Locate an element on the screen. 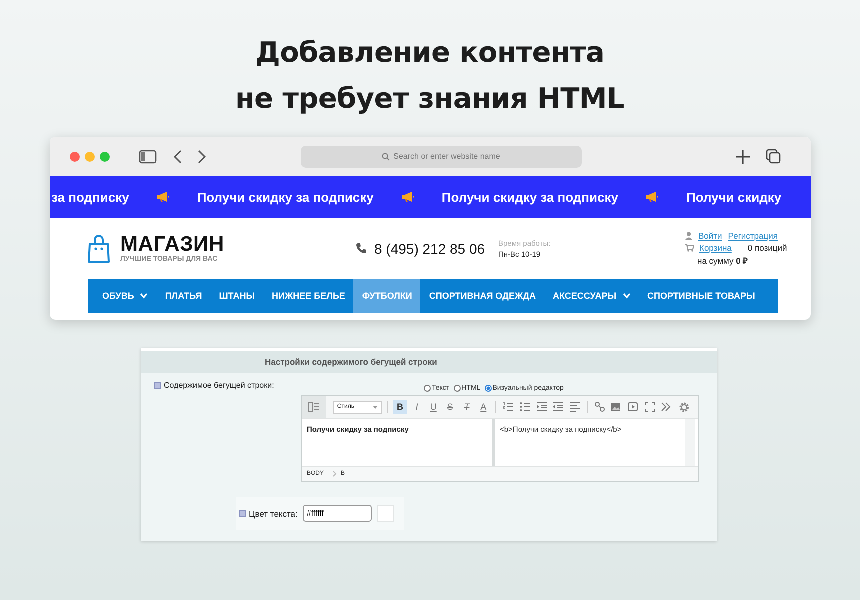 The height and width of the screenshot is (600, 860). cart-icon is located at coordinates (689, 248).